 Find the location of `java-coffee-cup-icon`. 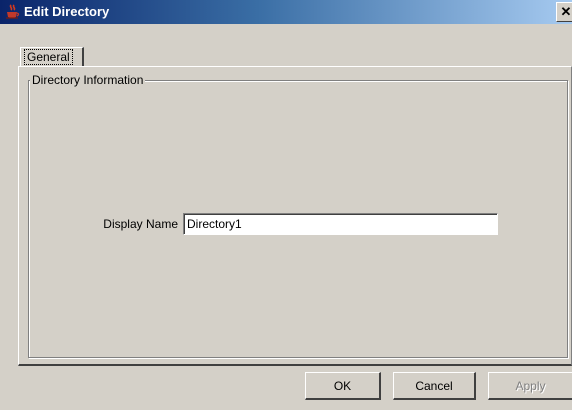

java-coffee-cup-icon is located at coordinates (13, 11).